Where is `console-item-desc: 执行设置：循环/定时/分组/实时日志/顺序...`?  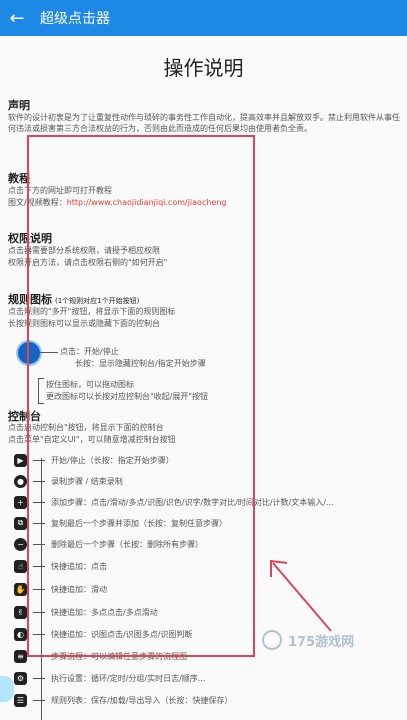 console-item-desc: 执行设置：循环/定时/分组/实时日志/顺序... is located at coordinates (128, 678).